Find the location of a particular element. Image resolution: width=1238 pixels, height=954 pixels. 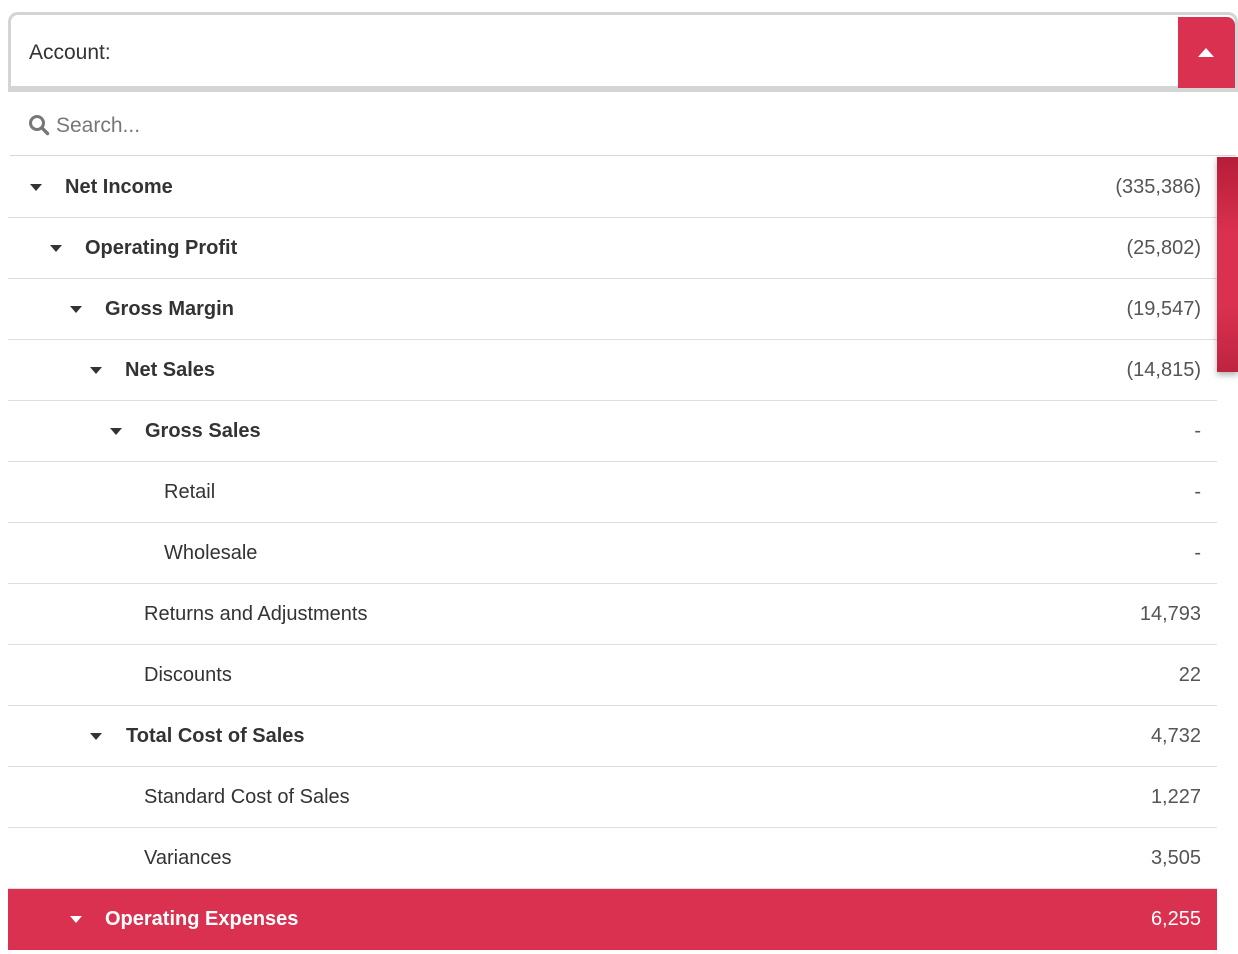

tree-row-gross-margin: Gross Margin (19,547) is located at coordinates (612, 309).